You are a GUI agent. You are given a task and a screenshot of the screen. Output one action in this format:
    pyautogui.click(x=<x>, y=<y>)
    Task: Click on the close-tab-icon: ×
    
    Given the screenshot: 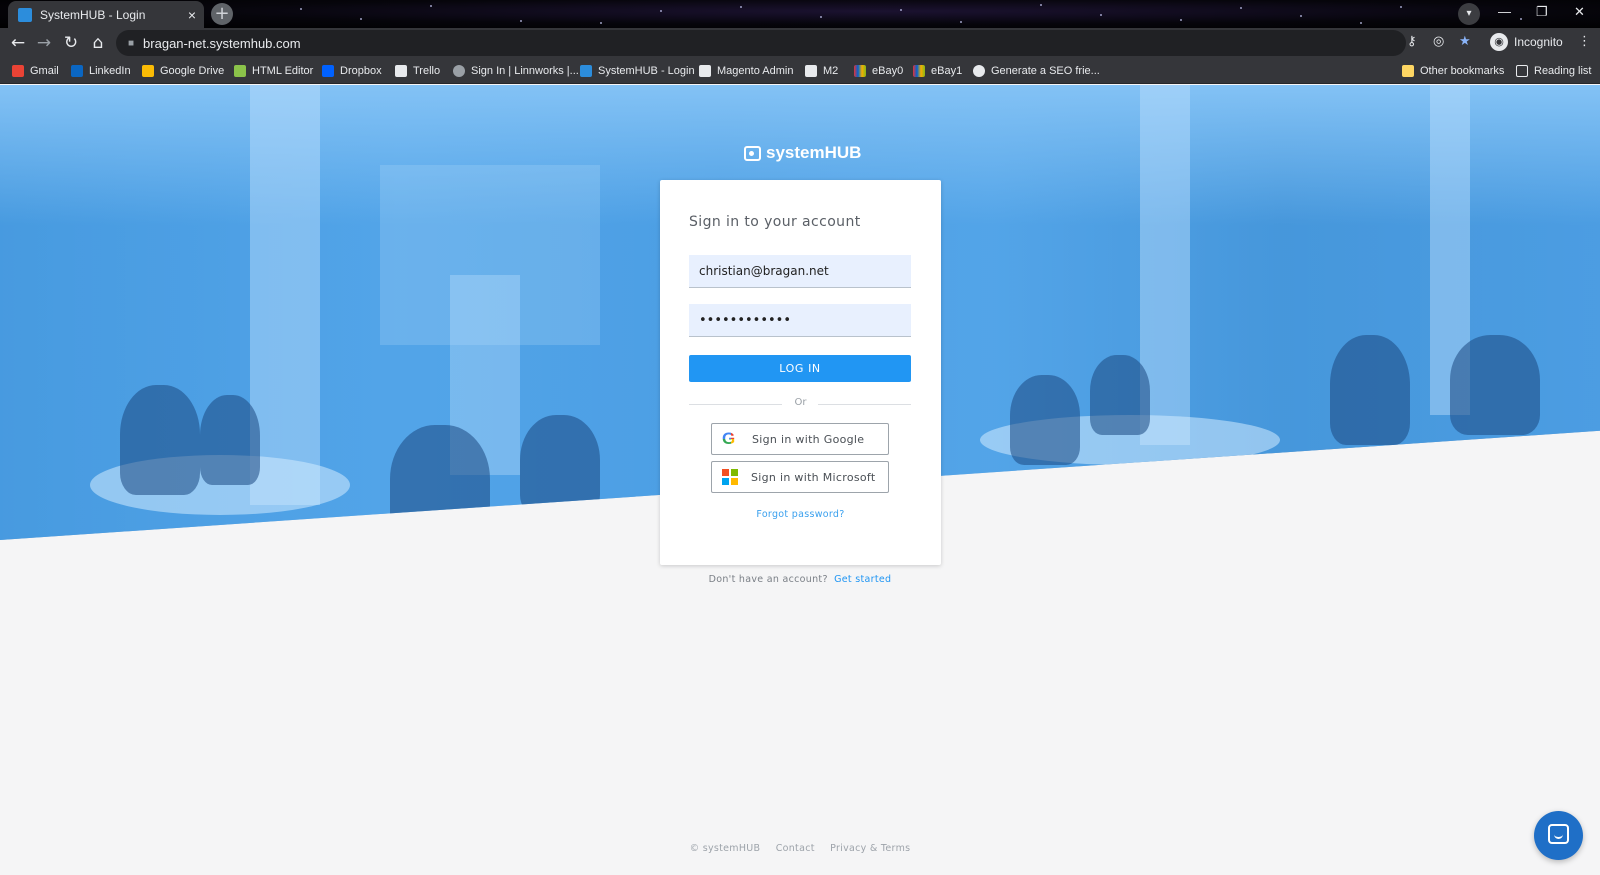 What is the action you would take?
    pyautogui.click(x=192, y=15)
    